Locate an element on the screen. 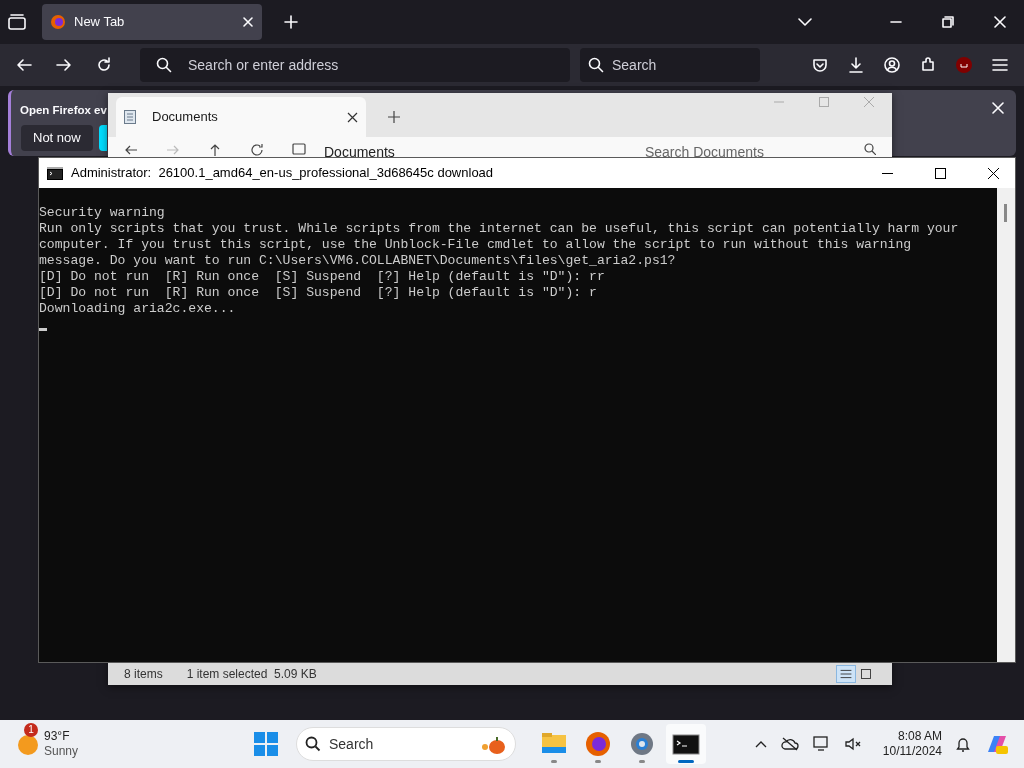 The height and width of the screenshot is (768, 1024). text-cursor is located at coordinates (43, 329).